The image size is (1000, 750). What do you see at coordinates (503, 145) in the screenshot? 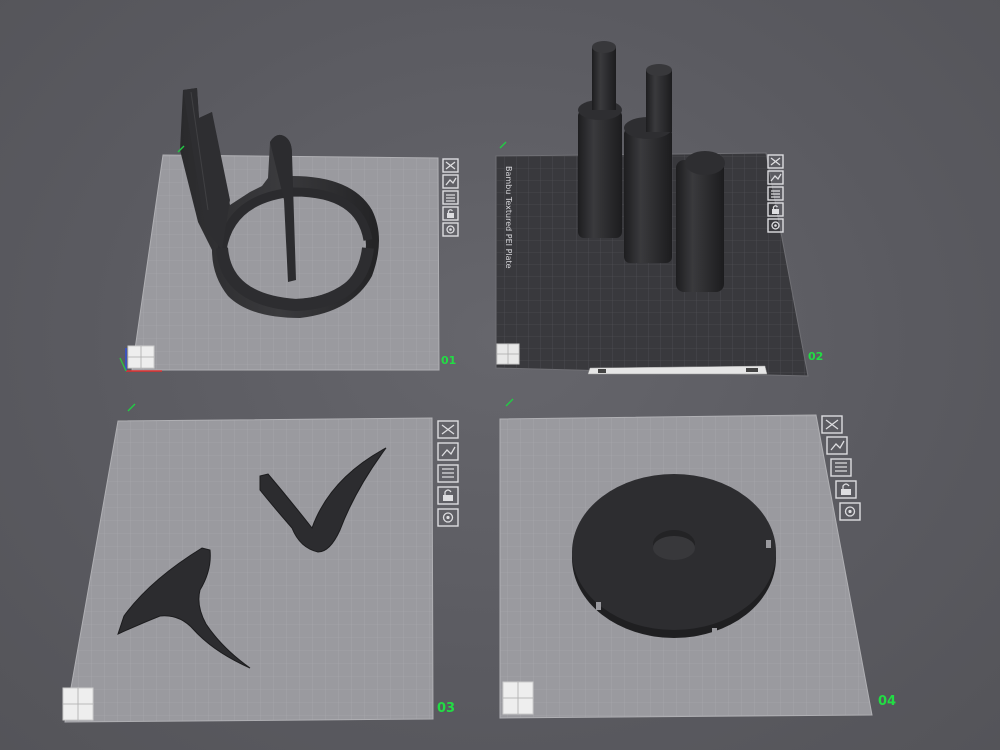
I see `plate-02-edit-icon` at bounding box center [503, 145].